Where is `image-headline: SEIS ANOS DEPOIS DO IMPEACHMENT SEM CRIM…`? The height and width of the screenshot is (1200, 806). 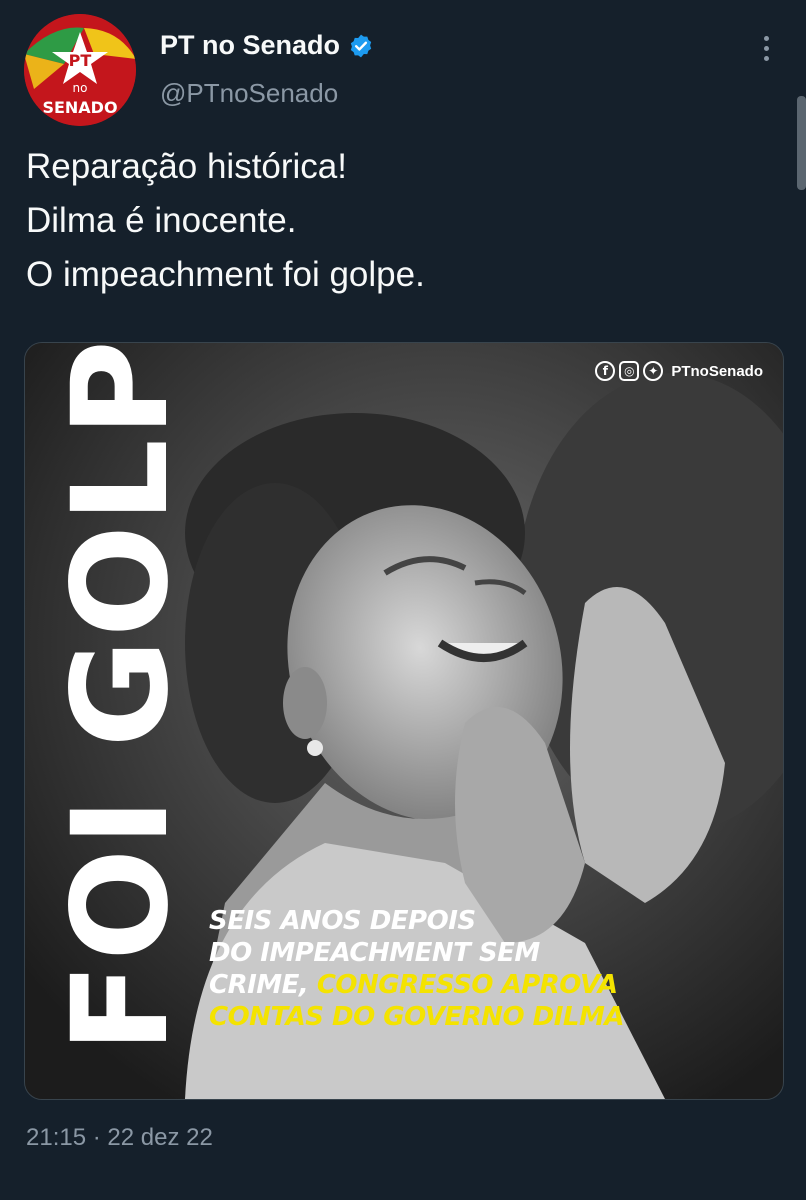 image-headline: SEIS ANOS DEPOIS DO IMPEACHMENT SEM CRIM… is located at coordinates (416, 969).